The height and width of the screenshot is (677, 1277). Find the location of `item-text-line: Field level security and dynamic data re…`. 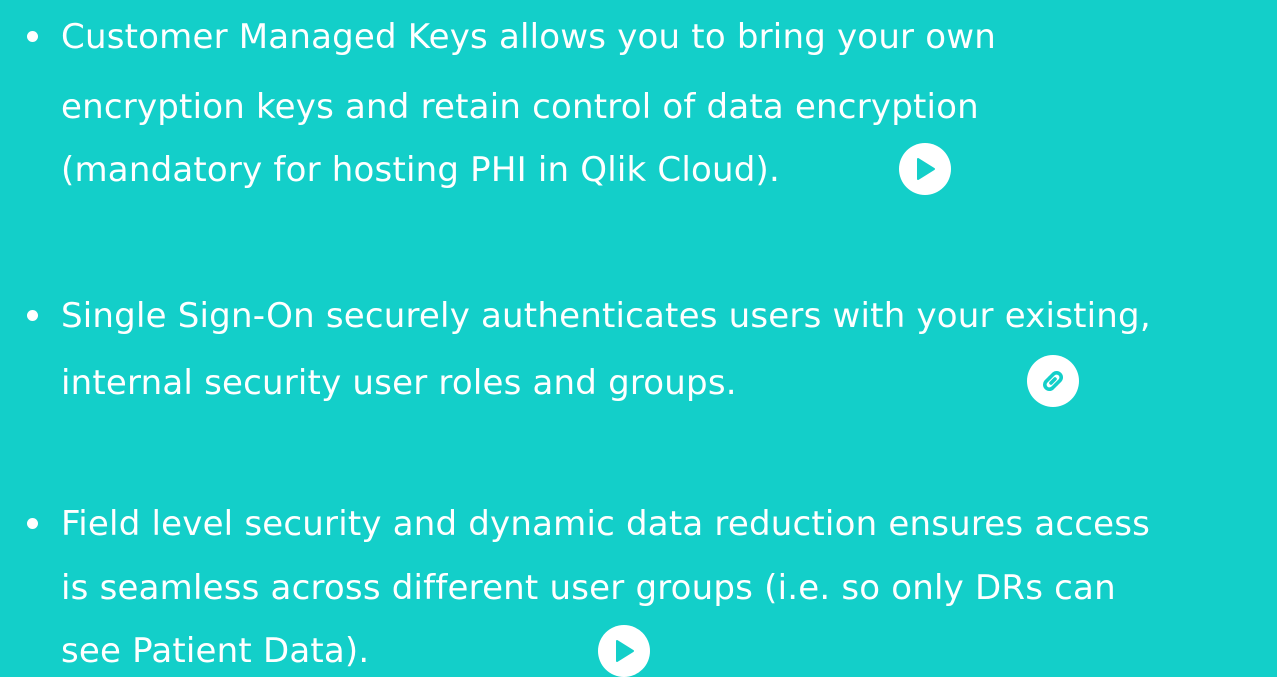

item-text-line: Field level security and dynamic data re… is located at coordinates (606, 524).